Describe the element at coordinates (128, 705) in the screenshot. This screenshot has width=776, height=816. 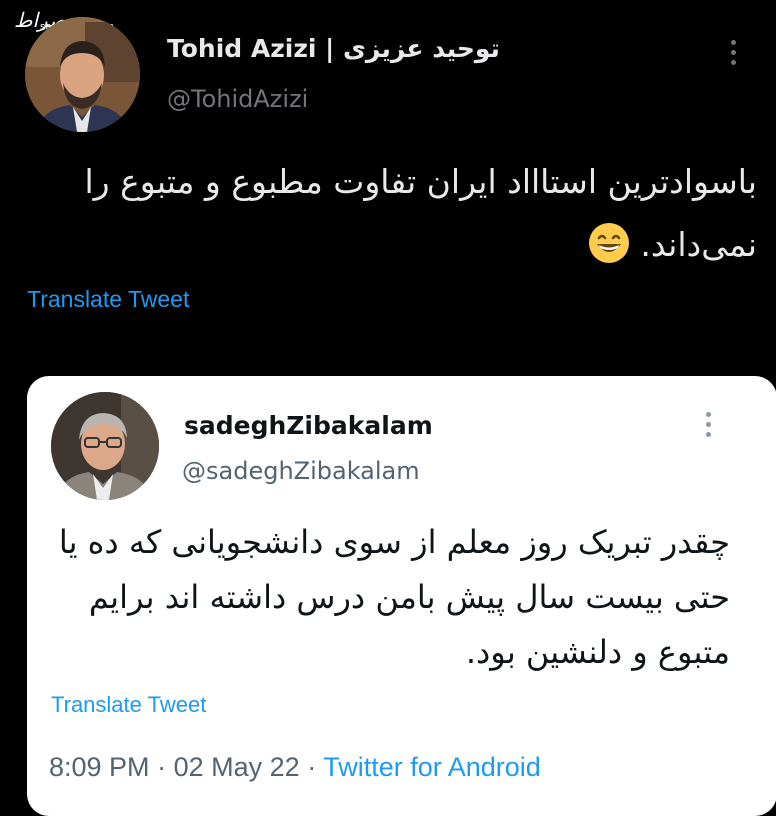
I see `quoted-translate-tweet-link: Translate Tweet` at that location.